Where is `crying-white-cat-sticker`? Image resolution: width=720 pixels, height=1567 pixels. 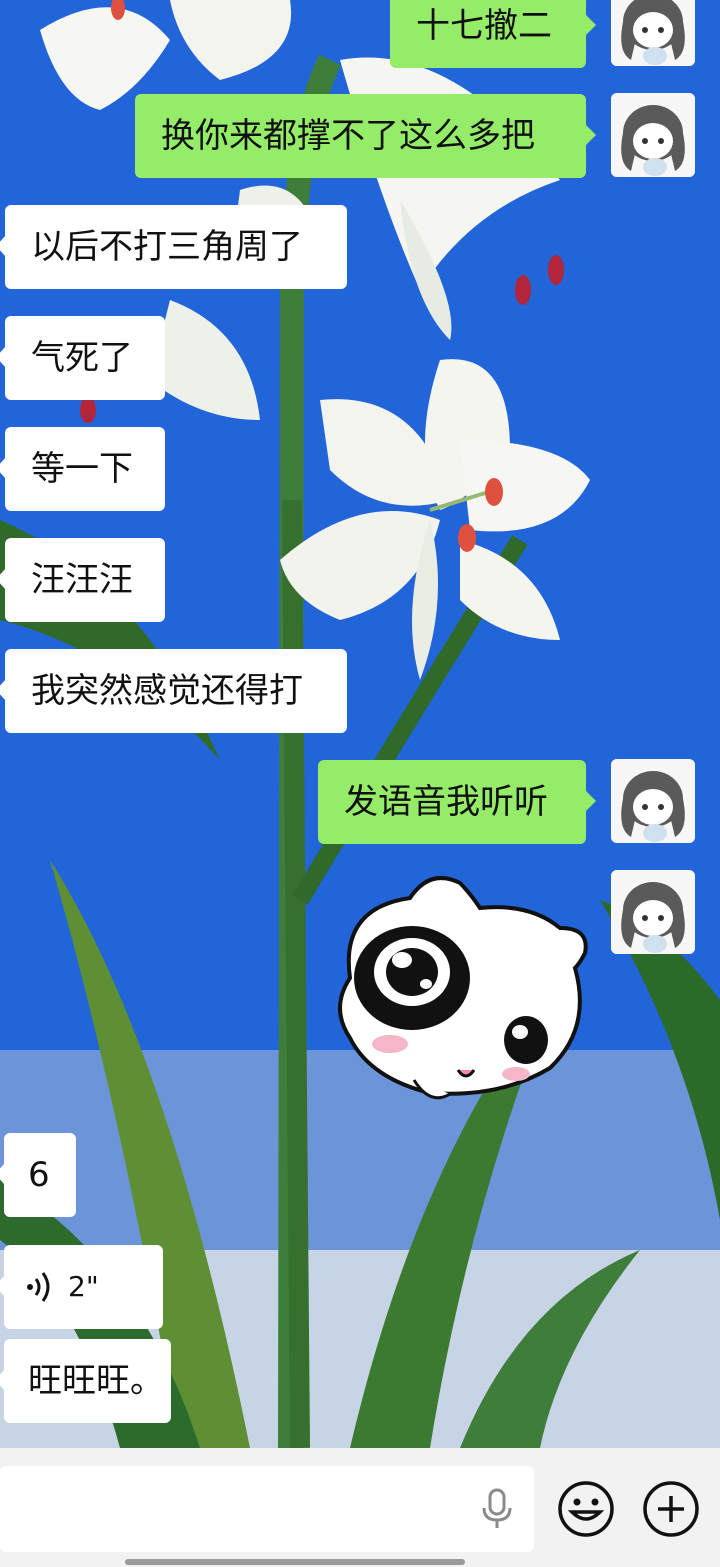 crying-white-cat-sticker is located at coordinates (461, 989).